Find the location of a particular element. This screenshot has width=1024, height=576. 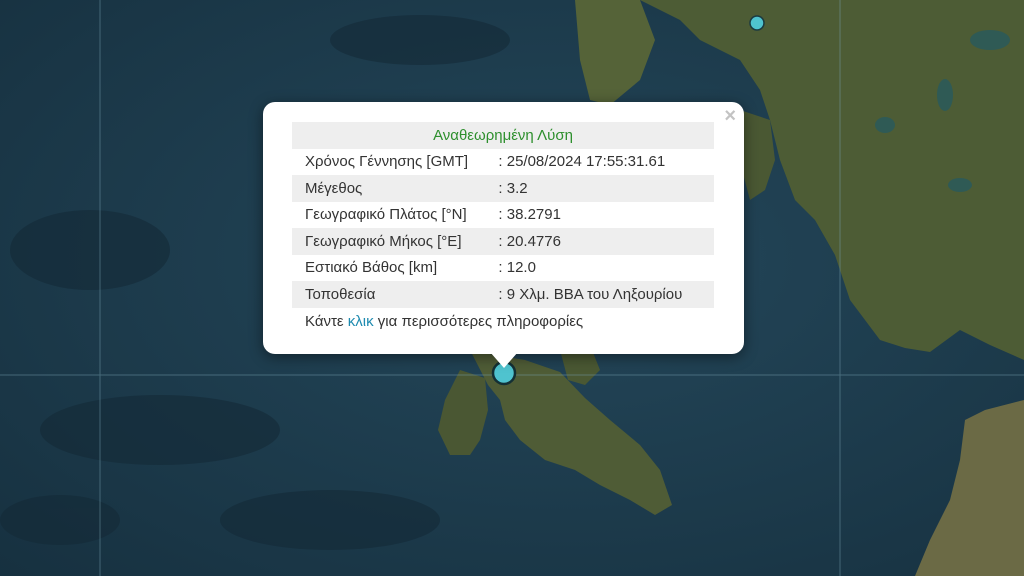

more-info-prefix: Κάντε is located at coordinates (326, 321).